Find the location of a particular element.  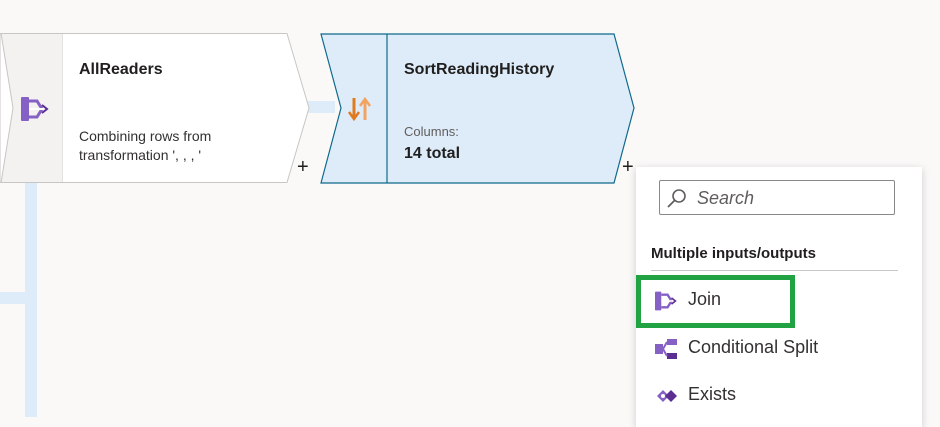

node-notch is located at coordinates (7, 108).